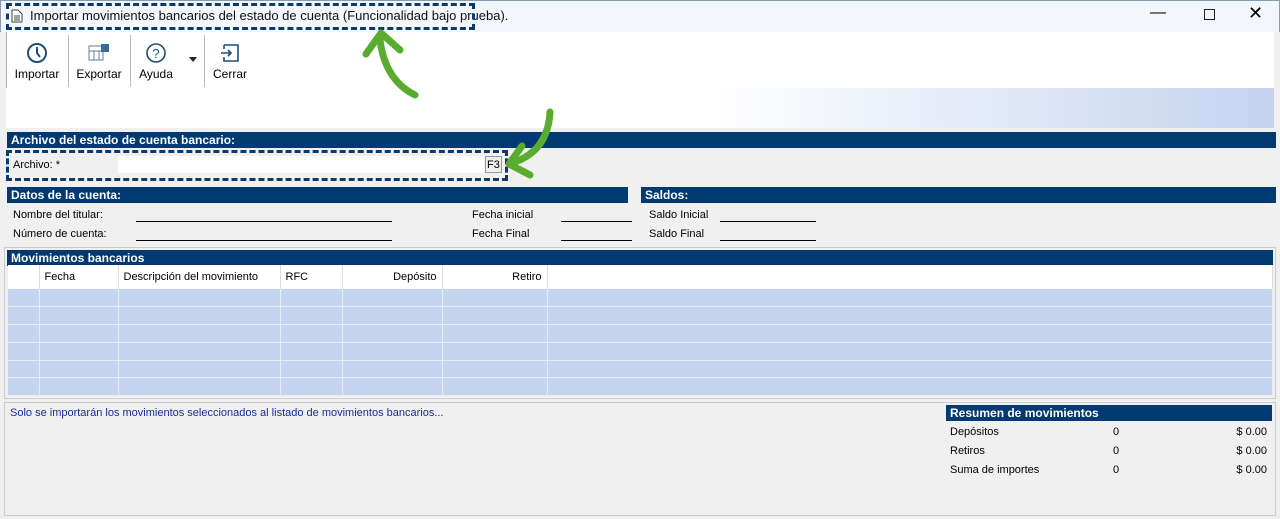 This screenshot has height=519, width=1280. I want to click on datos-header: Datos de la cuenta:, so click(317, 195).